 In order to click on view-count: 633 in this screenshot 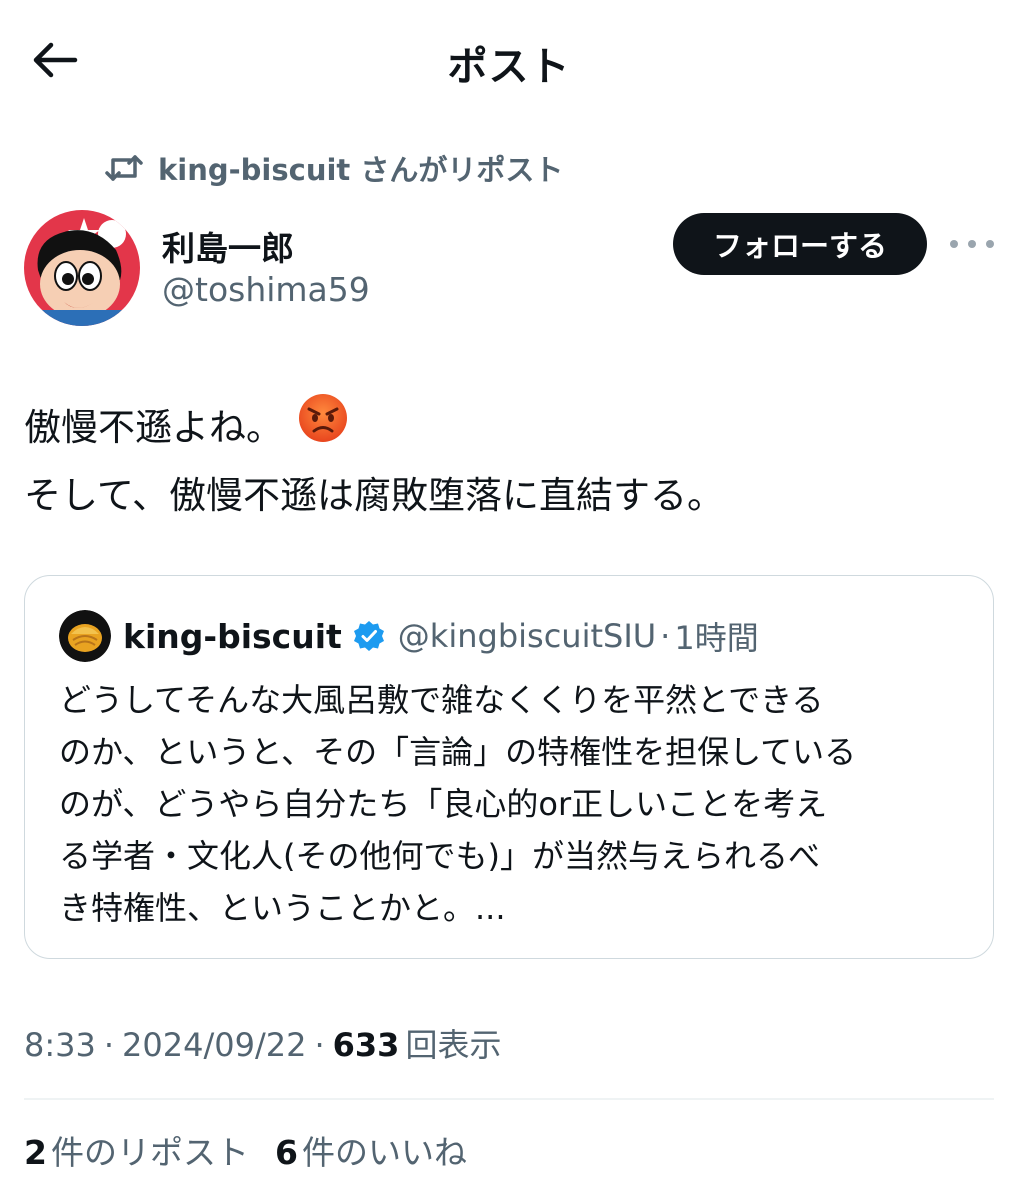, I will do `click(366, 1045)`.